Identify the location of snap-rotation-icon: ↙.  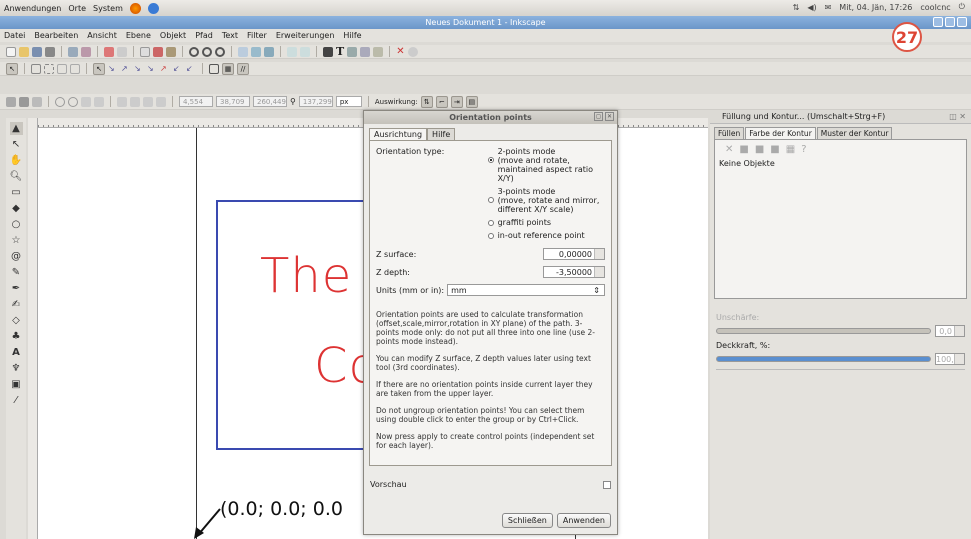
(191, 69).